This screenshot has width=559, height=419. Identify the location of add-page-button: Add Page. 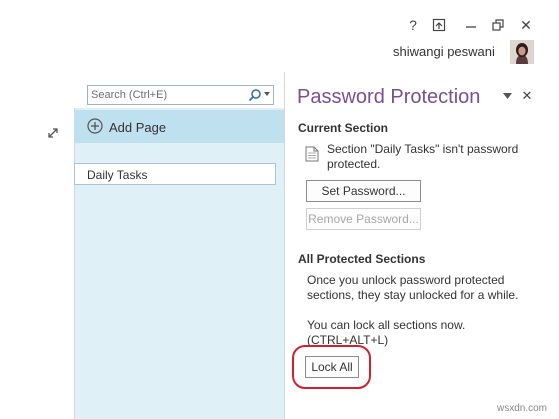
(179, 126).